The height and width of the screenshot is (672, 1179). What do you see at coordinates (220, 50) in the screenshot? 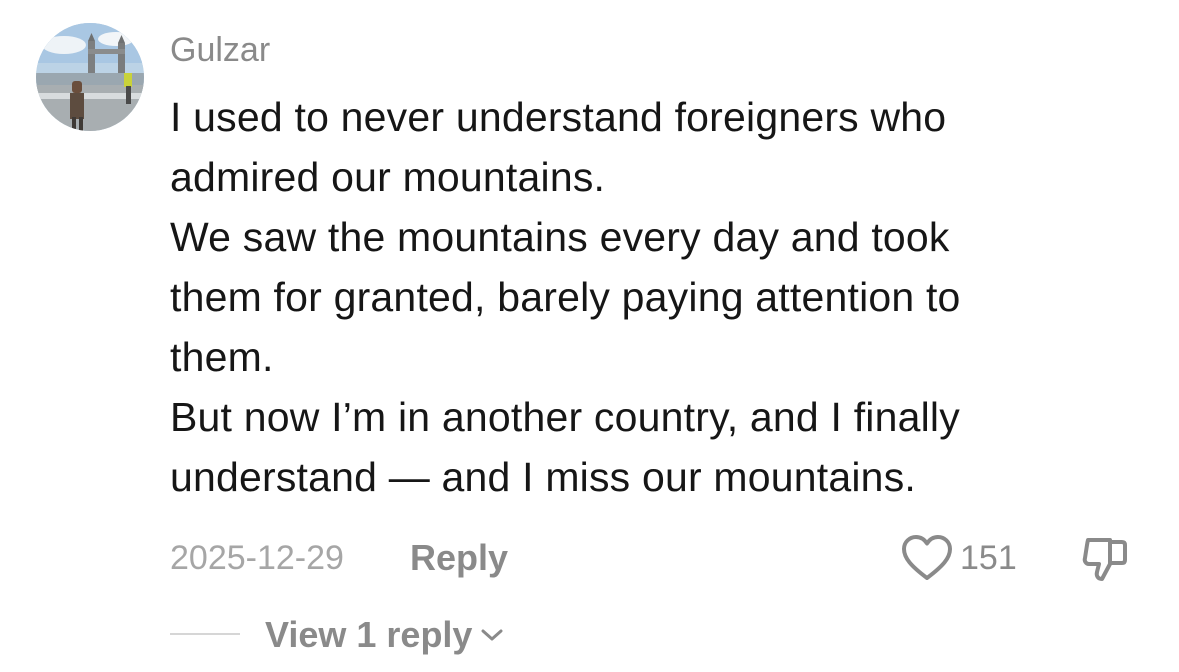
I see `comment-username: Gulzar` at bounding box center [220, 50].